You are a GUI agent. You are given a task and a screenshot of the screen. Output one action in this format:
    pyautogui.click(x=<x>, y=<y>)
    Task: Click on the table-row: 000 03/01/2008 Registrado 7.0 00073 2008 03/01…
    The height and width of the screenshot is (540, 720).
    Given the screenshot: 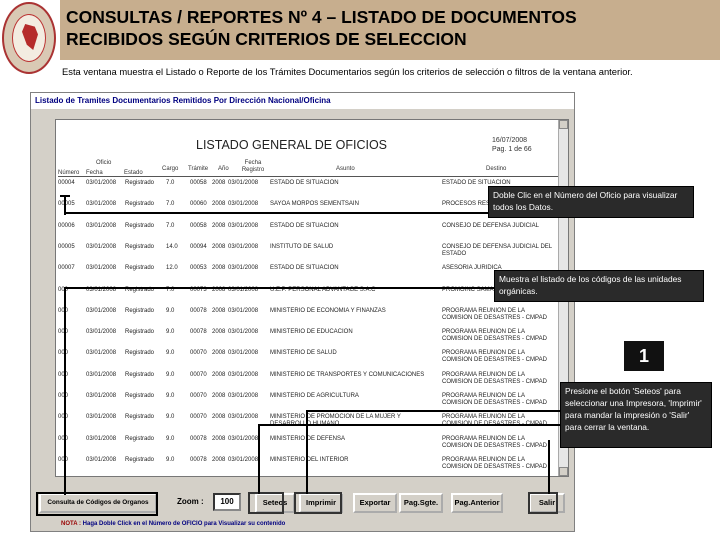 What is the action you would take?
    pyautogui.click(x=308, y=297)
    